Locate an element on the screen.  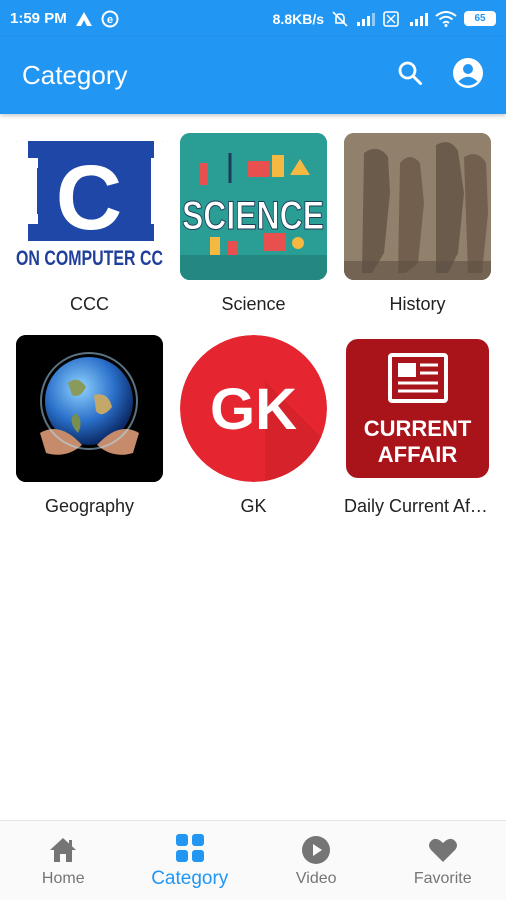
notification-e-icon: e is located at coordinates (110, 19).